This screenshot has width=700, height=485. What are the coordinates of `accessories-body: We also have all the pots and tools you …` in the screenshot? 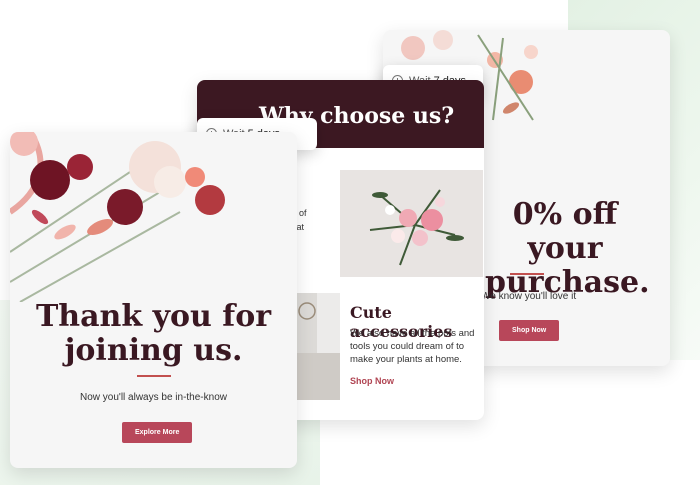 It's located at (412, 346).